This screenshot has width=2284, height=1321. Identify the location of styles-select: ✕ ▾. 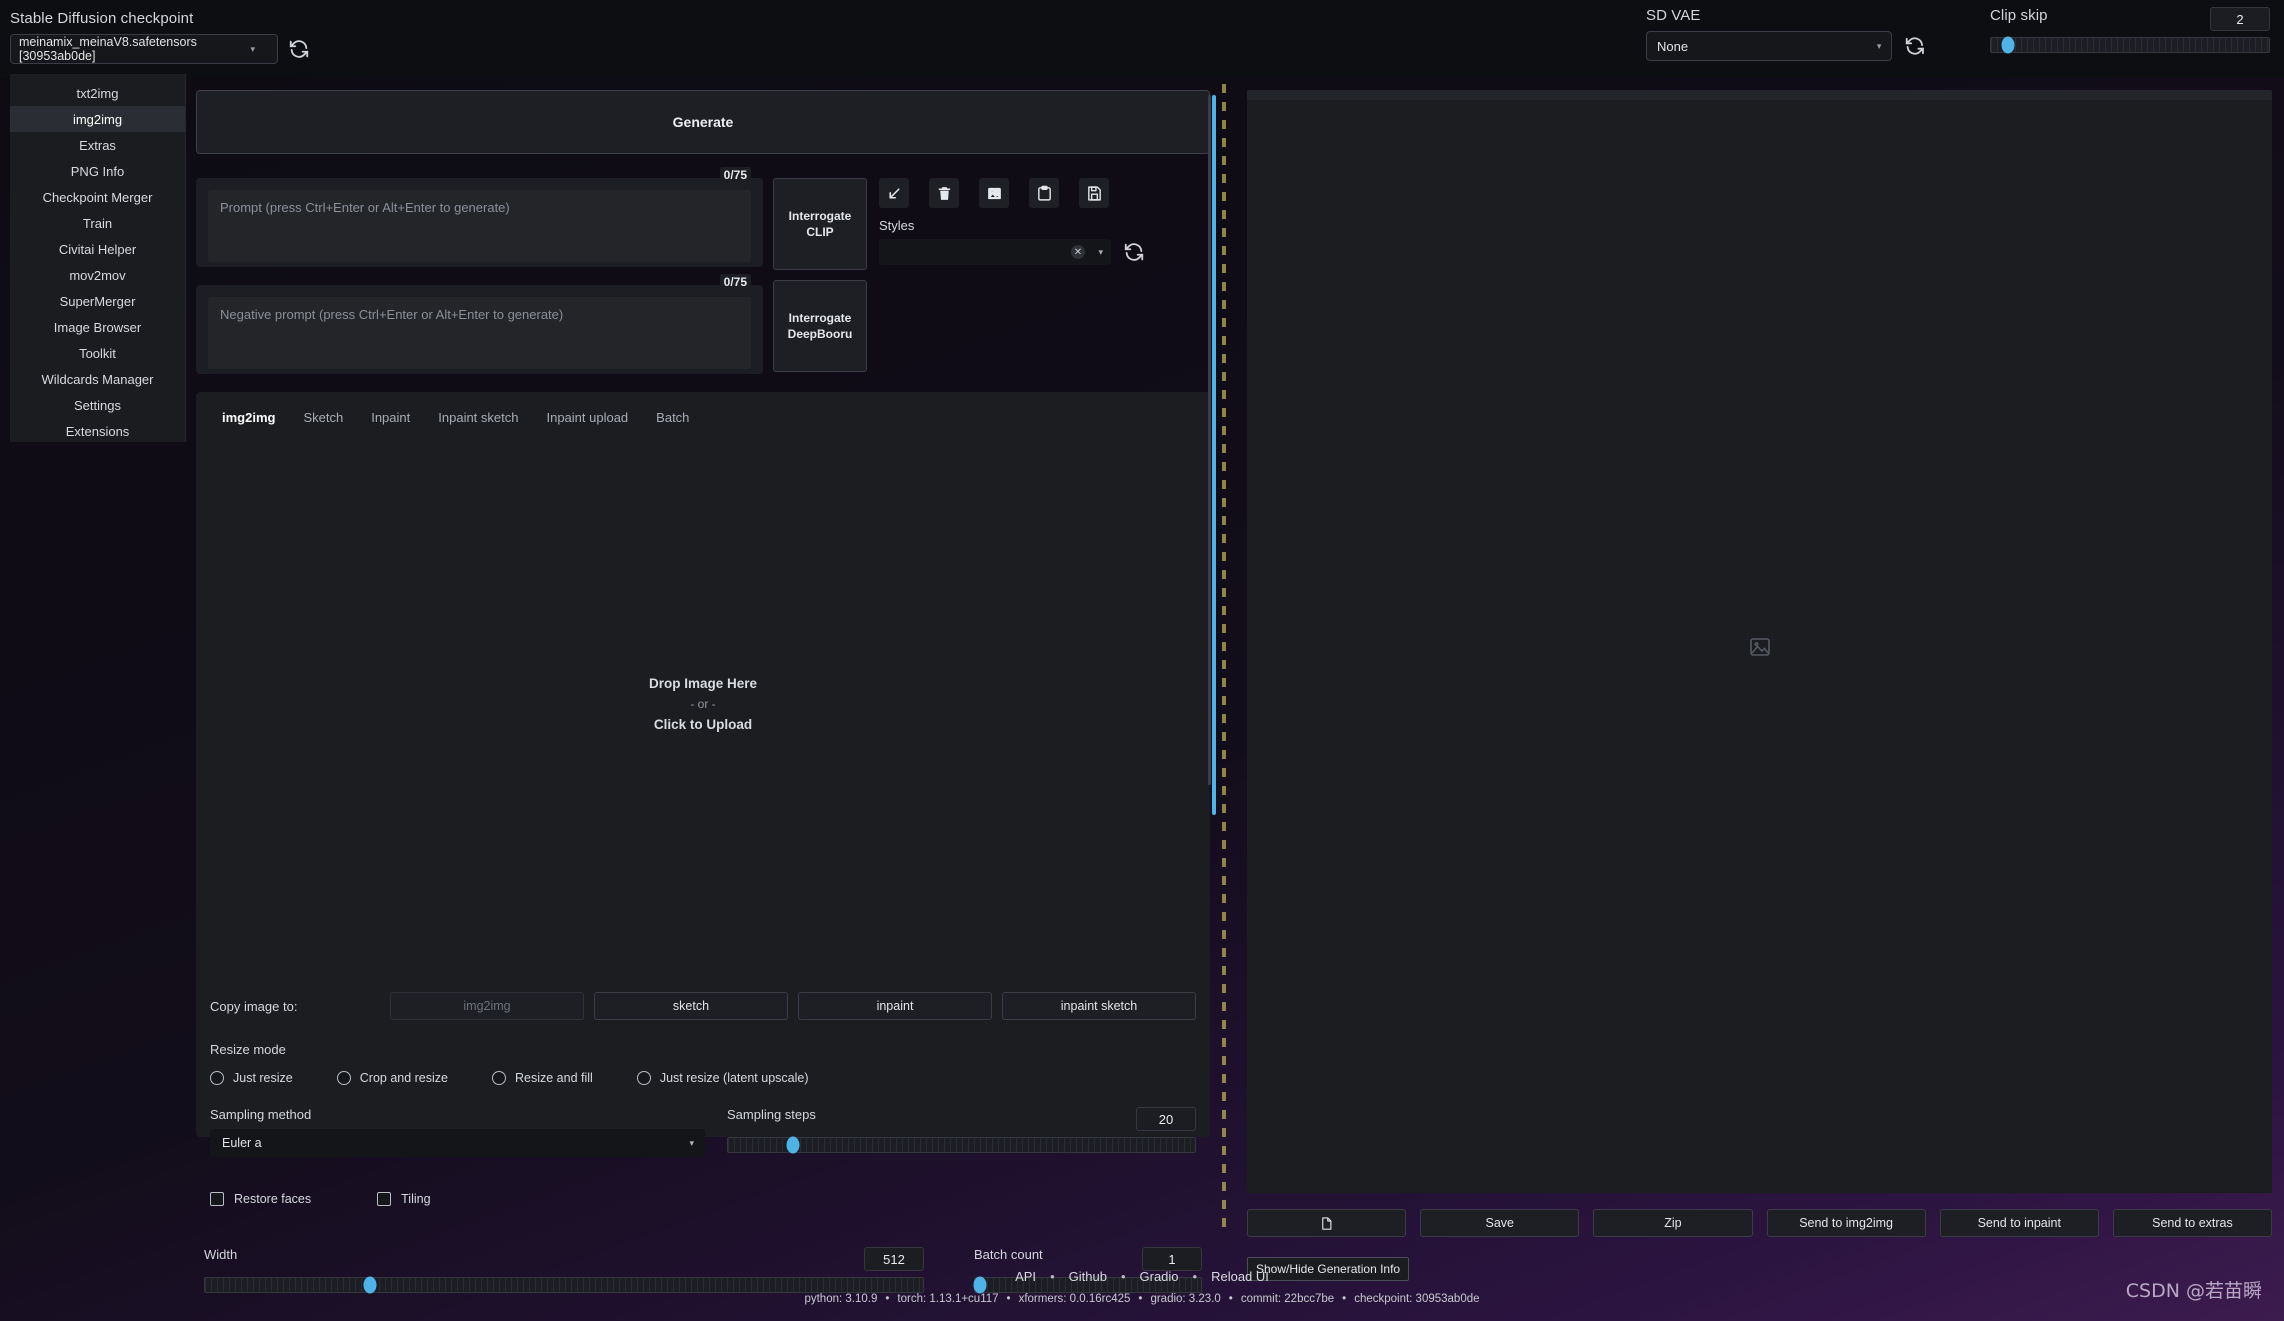
(995, 252).